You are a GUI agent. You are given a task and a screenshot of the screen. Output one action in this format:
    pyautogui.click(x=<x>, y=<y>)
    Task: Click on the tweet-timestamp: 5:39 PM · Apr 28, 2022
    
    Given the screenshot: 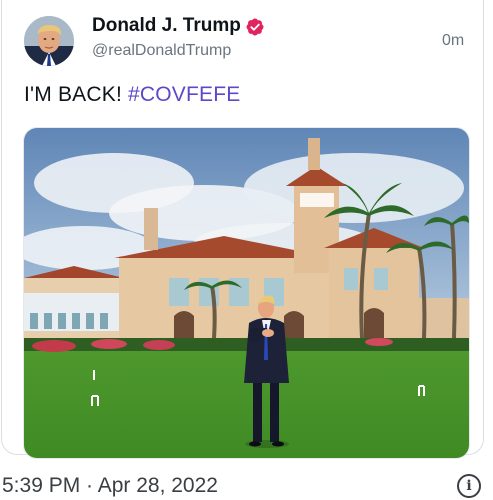 What is the action you would take?
    pyautogui.click(x=110, y=486)
    